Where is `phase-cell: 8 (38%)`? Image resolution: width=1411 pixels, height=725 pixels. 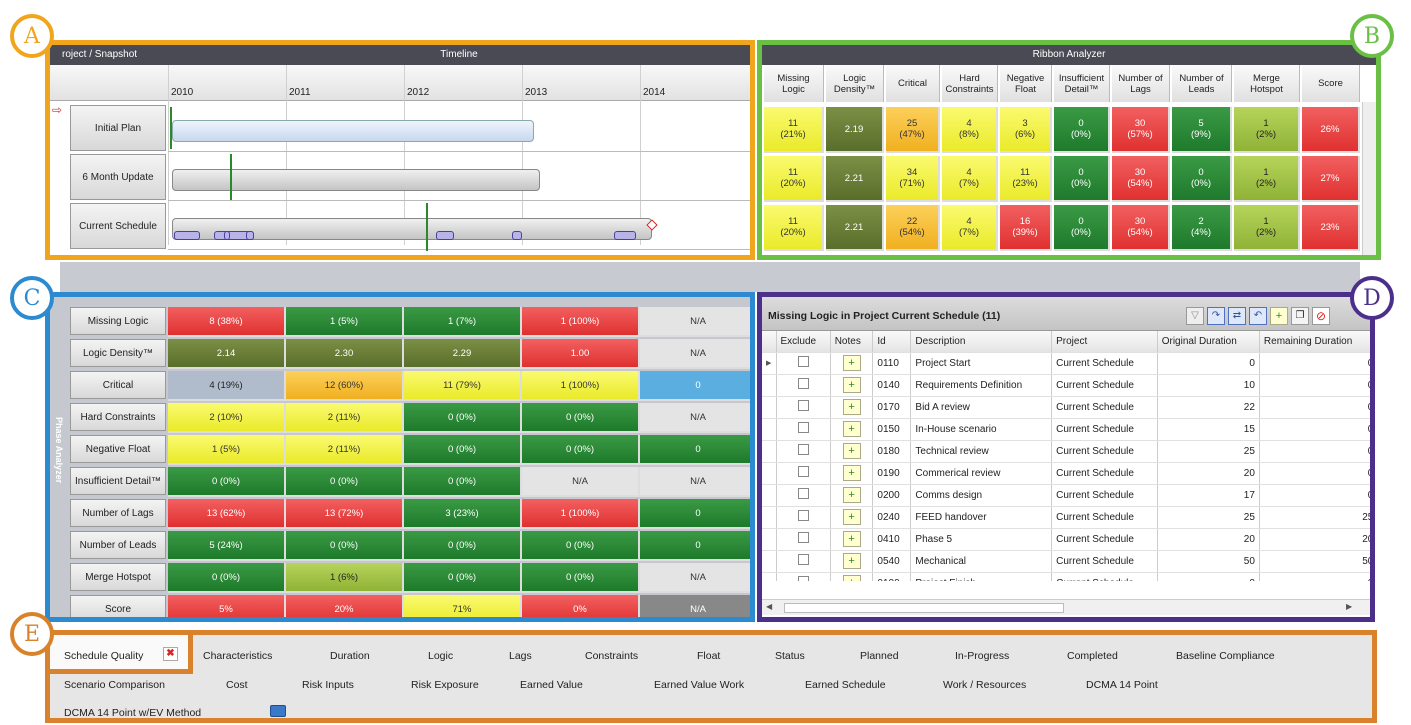
phase-cell: 8 (38%) is located at coordinates (227, 322).